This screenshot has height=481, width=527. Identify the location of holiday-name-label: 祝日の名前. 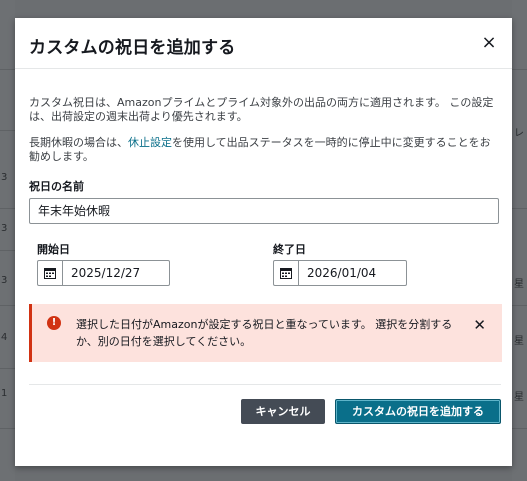
(56, 186).